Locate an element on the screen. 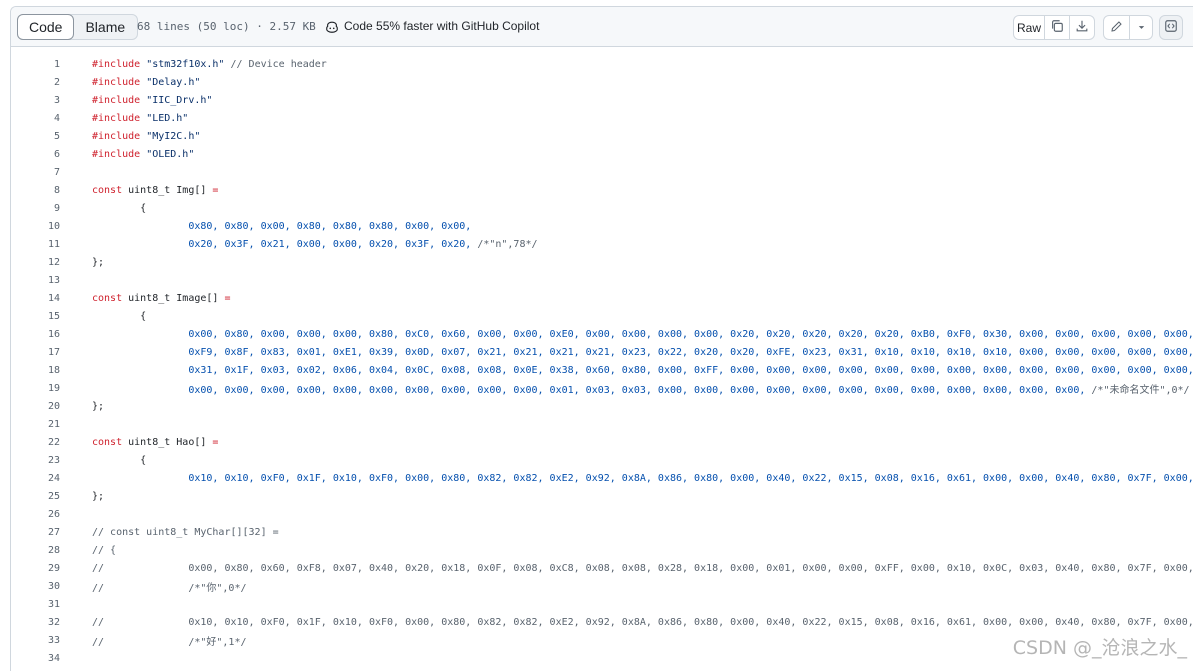 This screenshot has height=671, width=1193. chevron-down-icon is located at coordinates (1141, 28).